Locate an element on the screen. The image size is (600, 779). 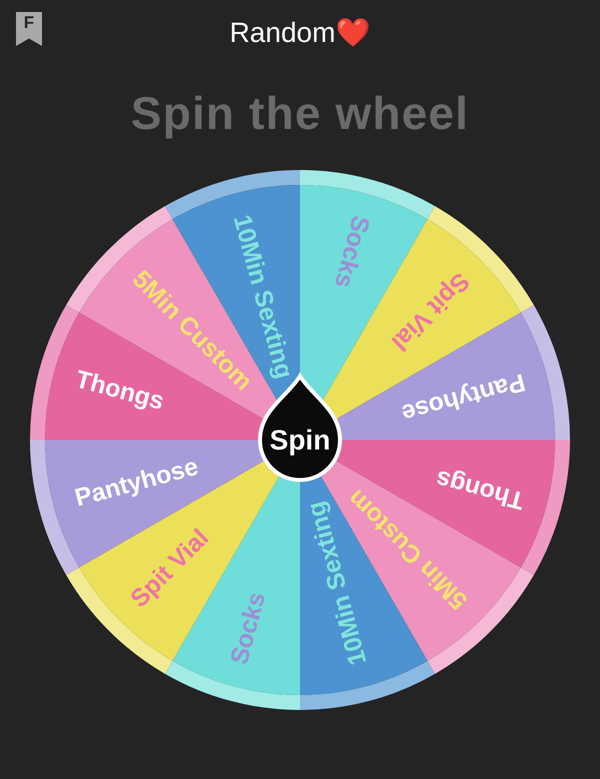
bookmark-icon: F is located at coordinates (29, 29).